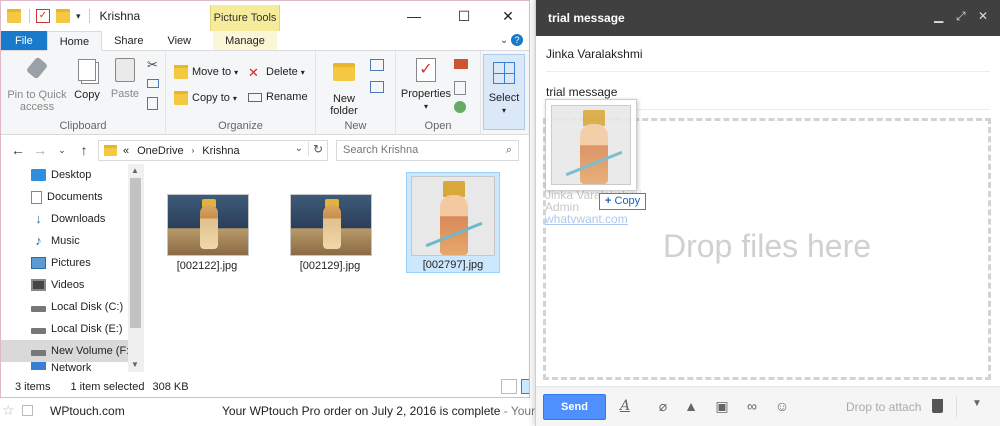  I want to click on trash-icon, so click(937, 406).